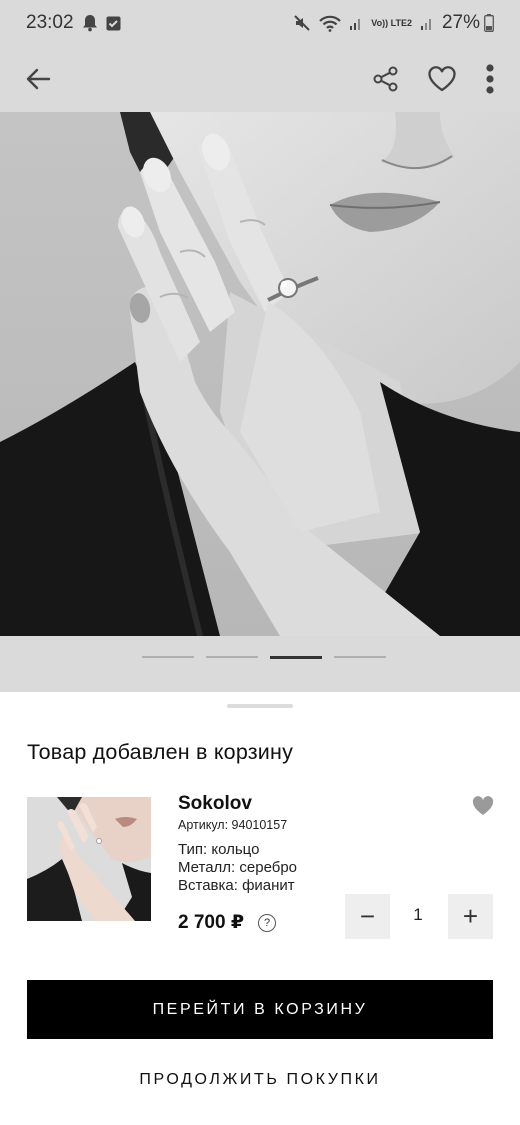 This screenshot has width=520, height=1125. I want to click on share-button, so click(386, 79).